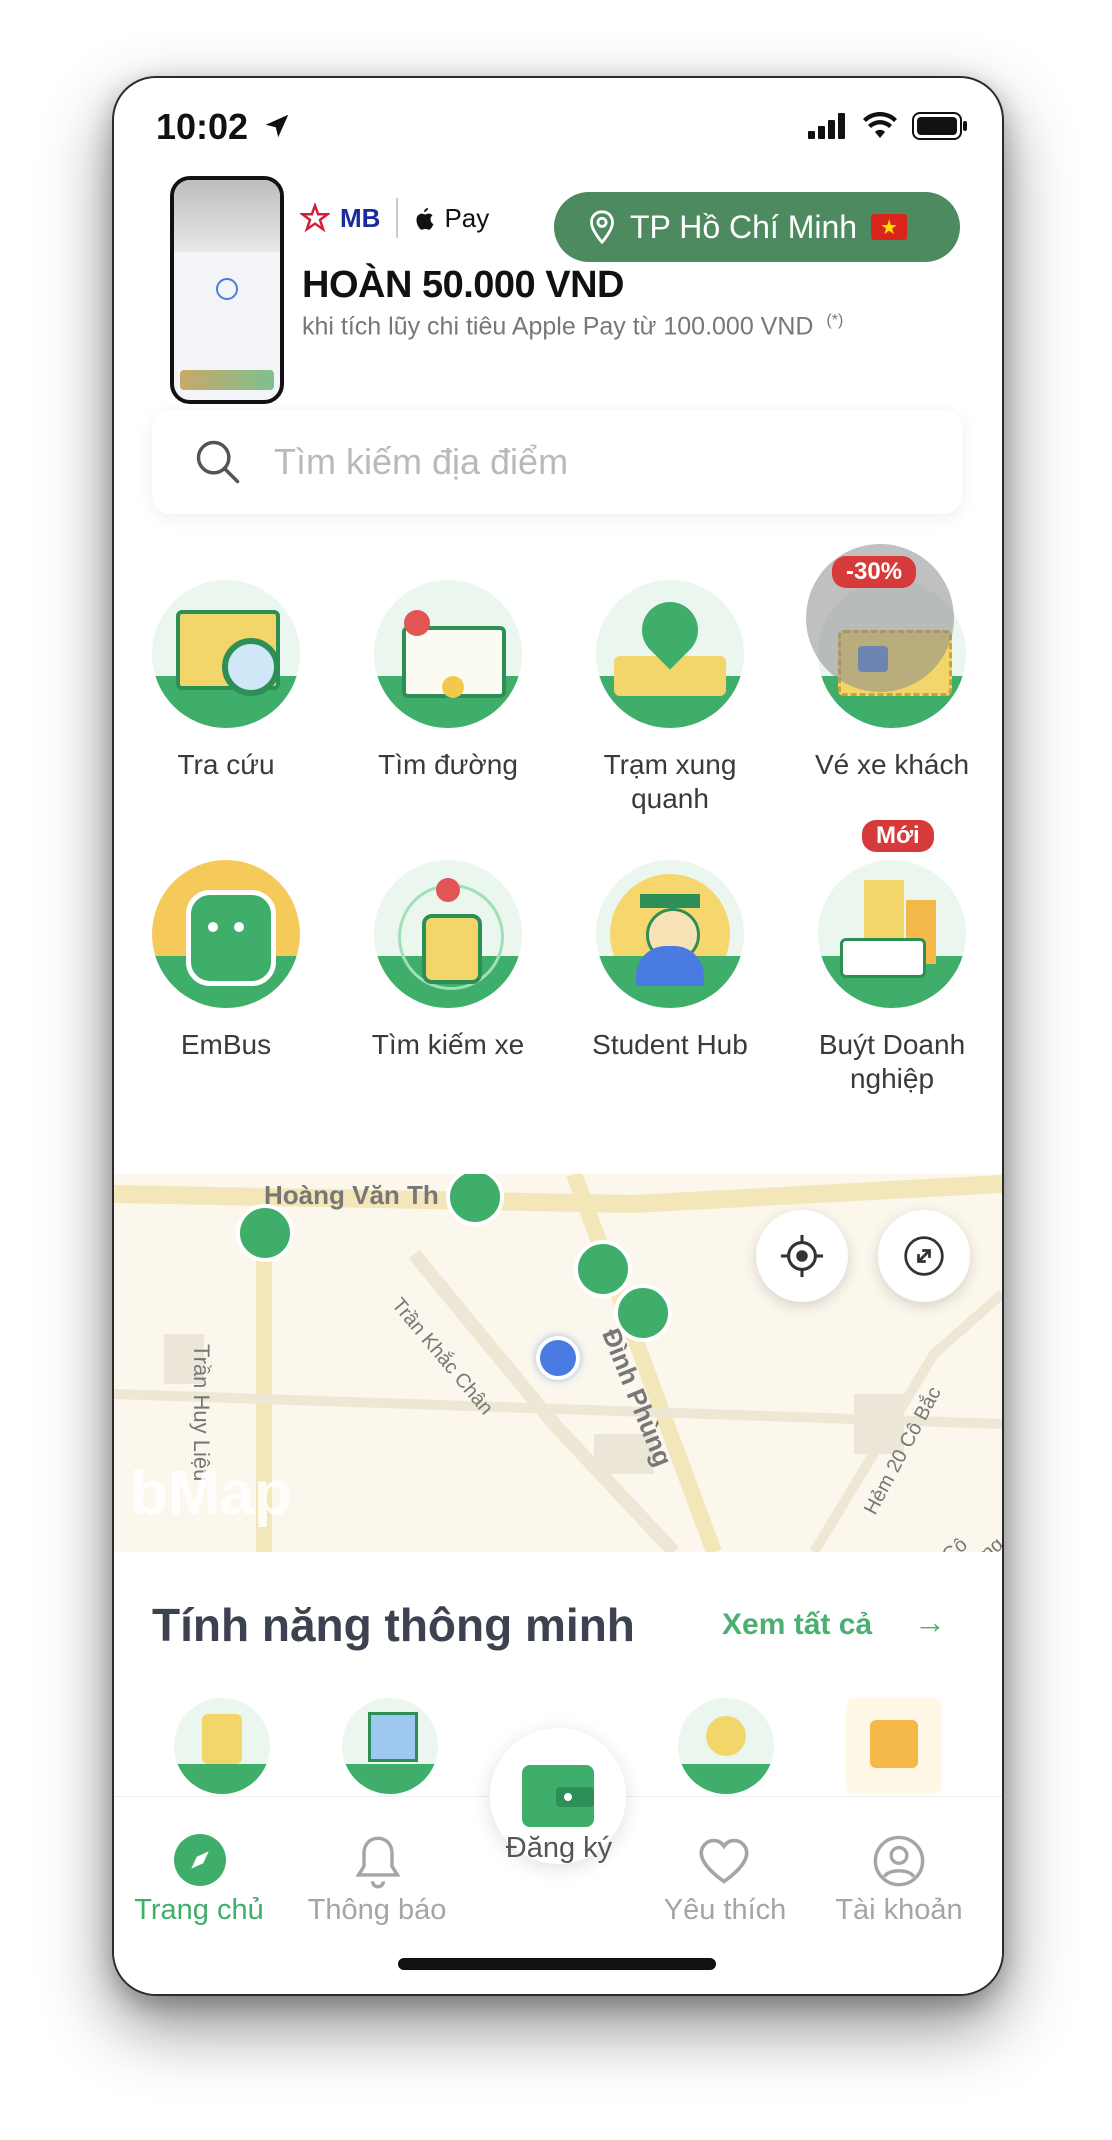 Image resolution: width=1112 pixels, height=2140 pixels. Describe the element at coordinates (200, 1860) in the screenshot. I see `compass-icon` at that location.